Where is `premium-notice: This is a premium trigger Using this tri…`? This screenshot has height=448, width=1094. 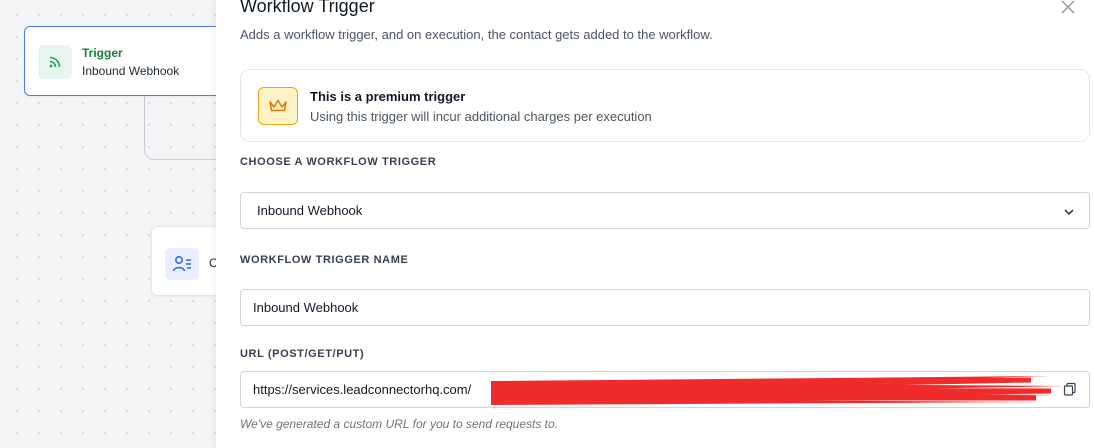 premium-notice: This is a premium trigger Using this tri… is located at coordinates (665, 105).